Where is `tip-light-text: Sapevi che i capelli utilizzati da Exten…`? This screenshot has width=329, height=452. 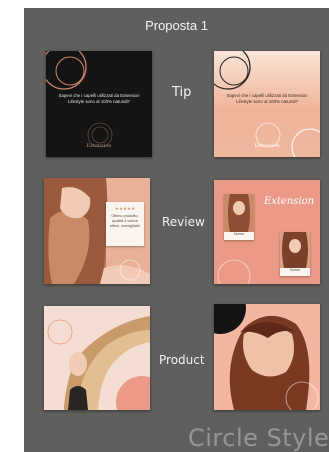 tip-light-text: Sapevi che i capelli utilizzati da Exten… is located at coordinates (267, 98).